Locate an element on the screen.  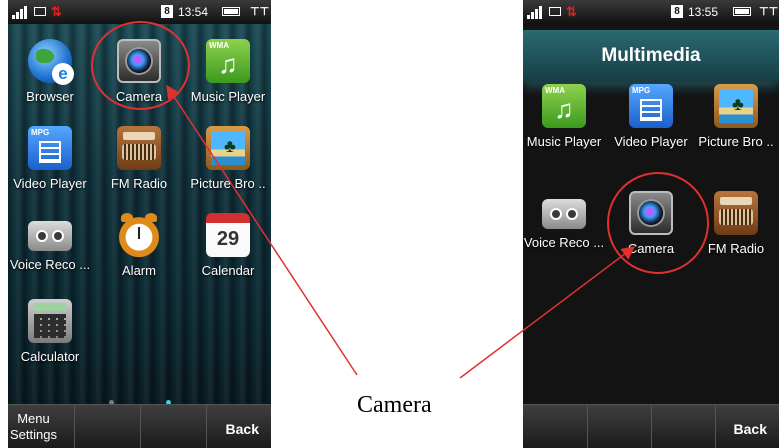
browser-icon: e is located at coordinates (51, 62).